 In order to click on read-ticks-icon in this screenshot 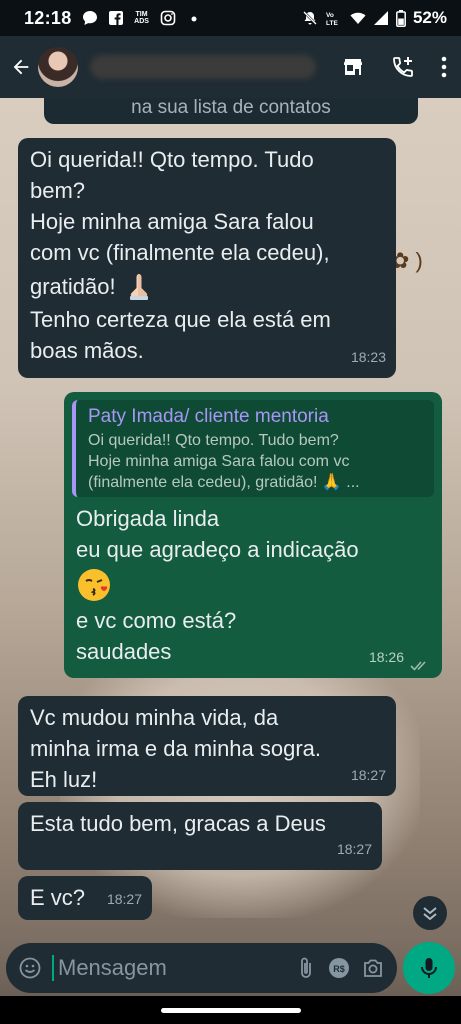, I will do `click(418, 666)`.